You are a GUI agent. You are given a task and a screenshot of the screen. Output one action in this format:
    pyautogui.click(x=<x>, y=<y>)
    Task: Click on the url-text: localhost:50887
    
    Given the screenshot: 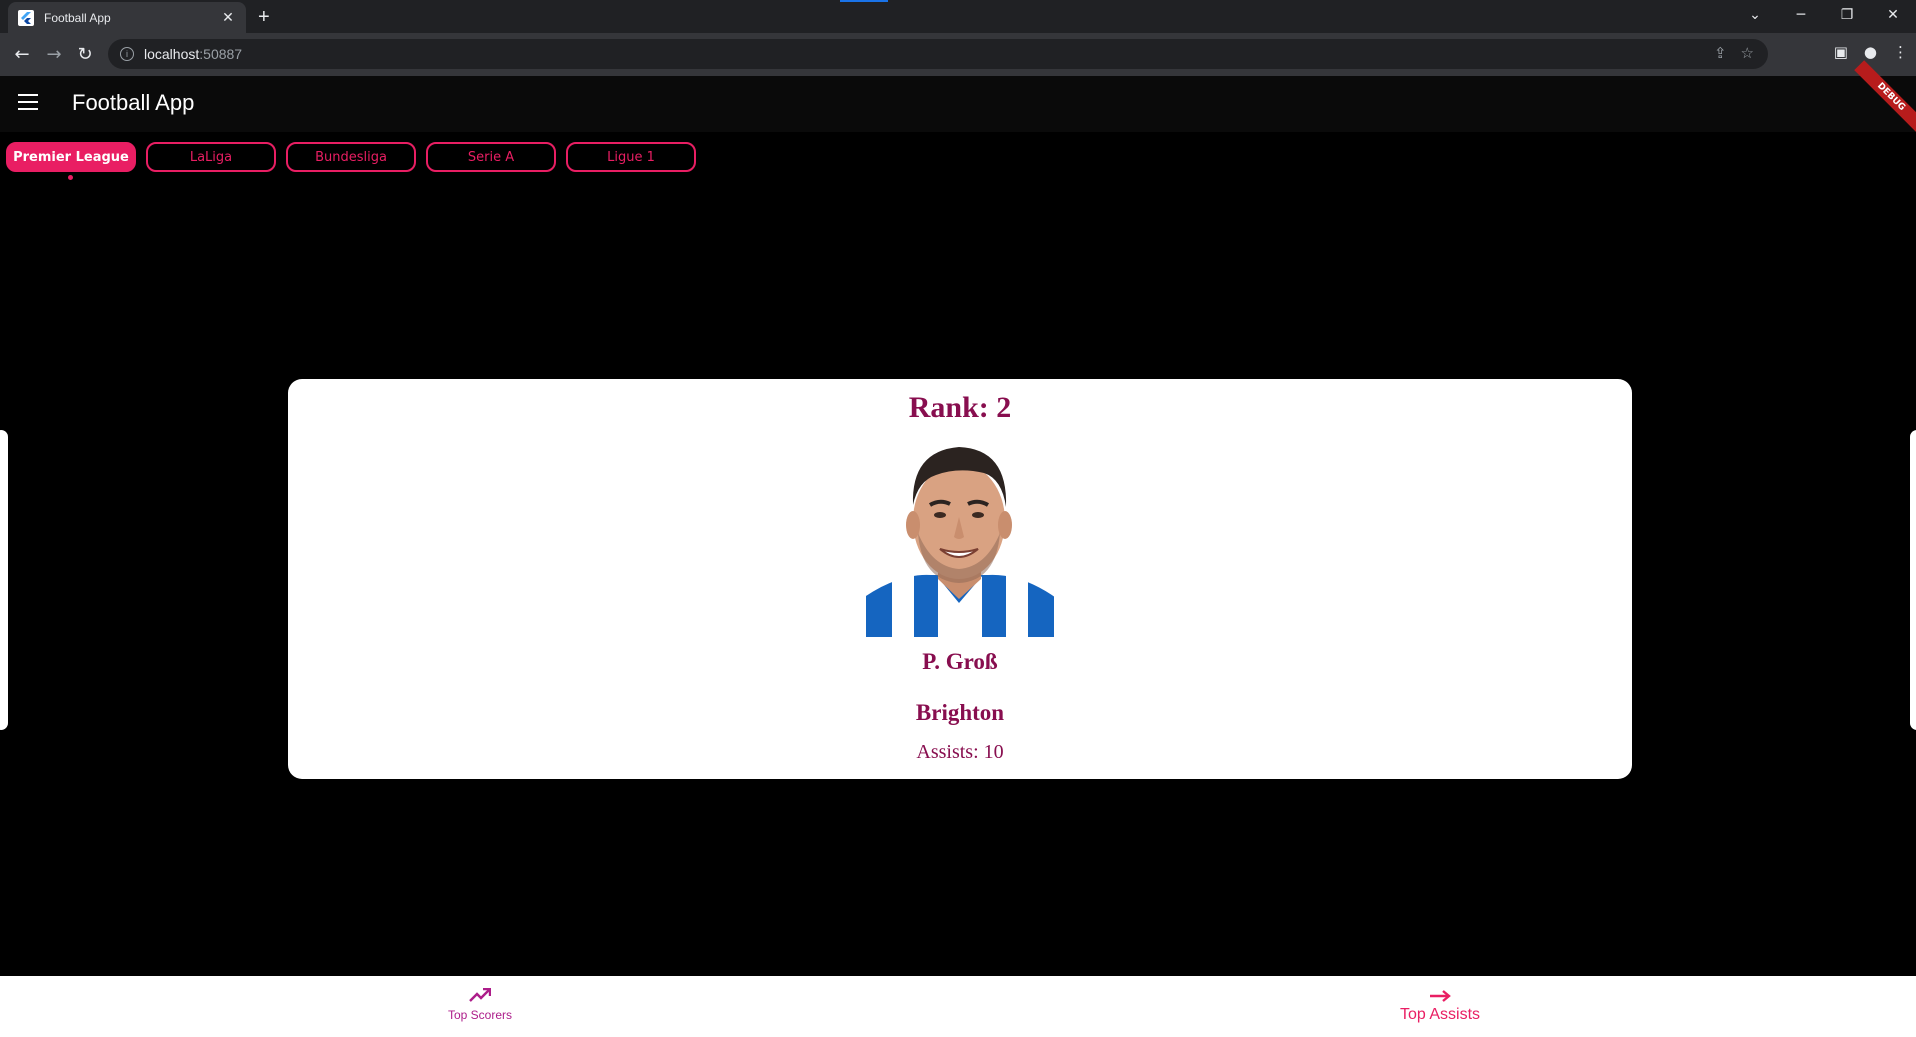 What is the action you would take?
    pyautogui.click(x=193, y=54)
    